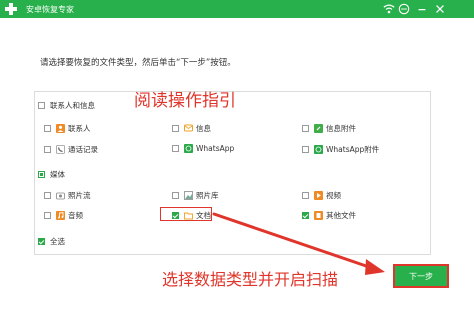 The image size is (474, 313). Describe the element at coordinates (203, 128) in the screenshot. I see `item-label: 信息` at that location.